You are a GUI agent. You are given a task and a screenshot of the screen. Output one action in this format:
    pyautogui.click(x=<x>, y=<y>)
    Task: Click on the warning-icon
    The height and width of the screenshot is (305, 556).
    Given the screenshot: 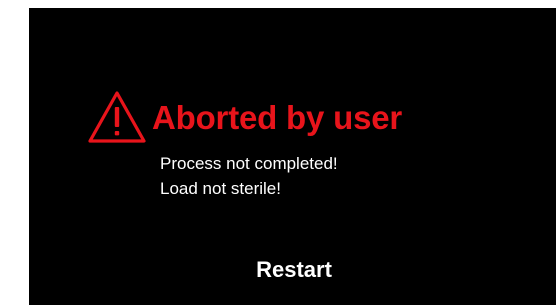 What is the action you would take?
    pyautogui.click(x=117, y=117)
    